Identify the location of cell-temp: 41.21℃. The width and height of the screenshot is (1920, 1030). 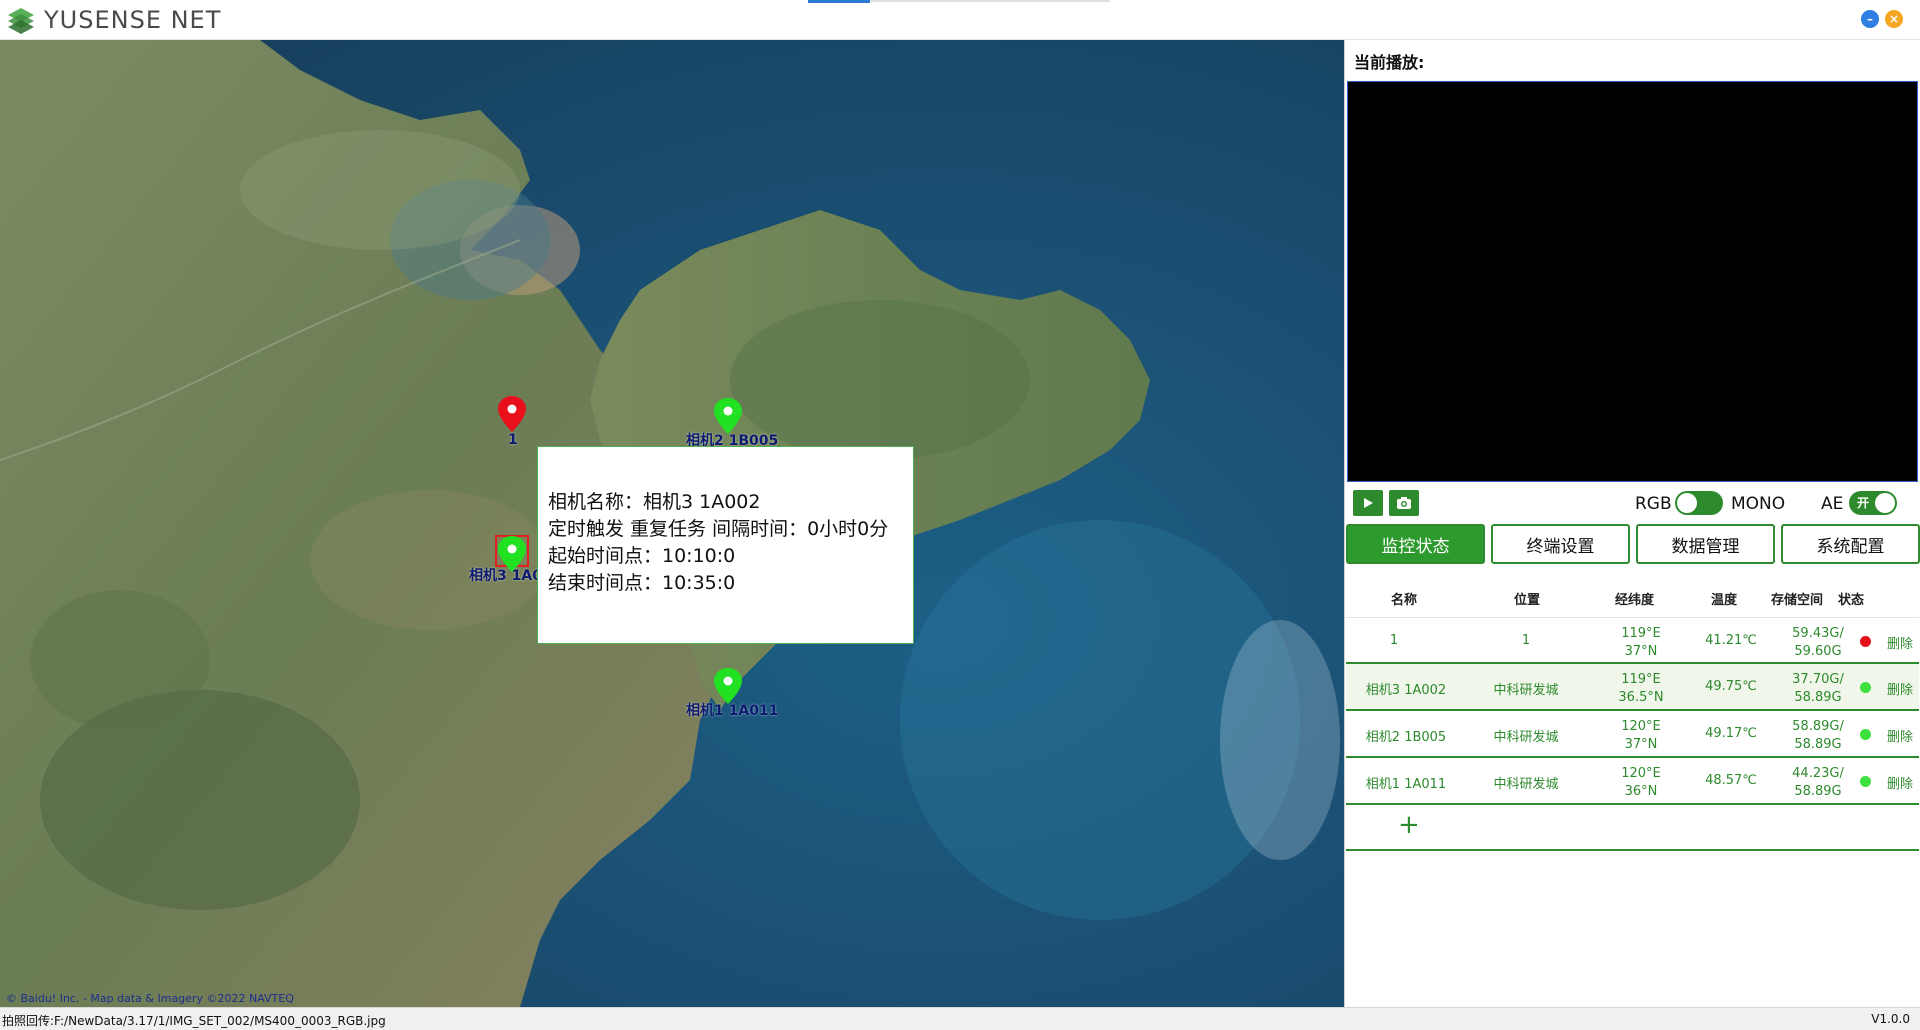
(1731, 640).